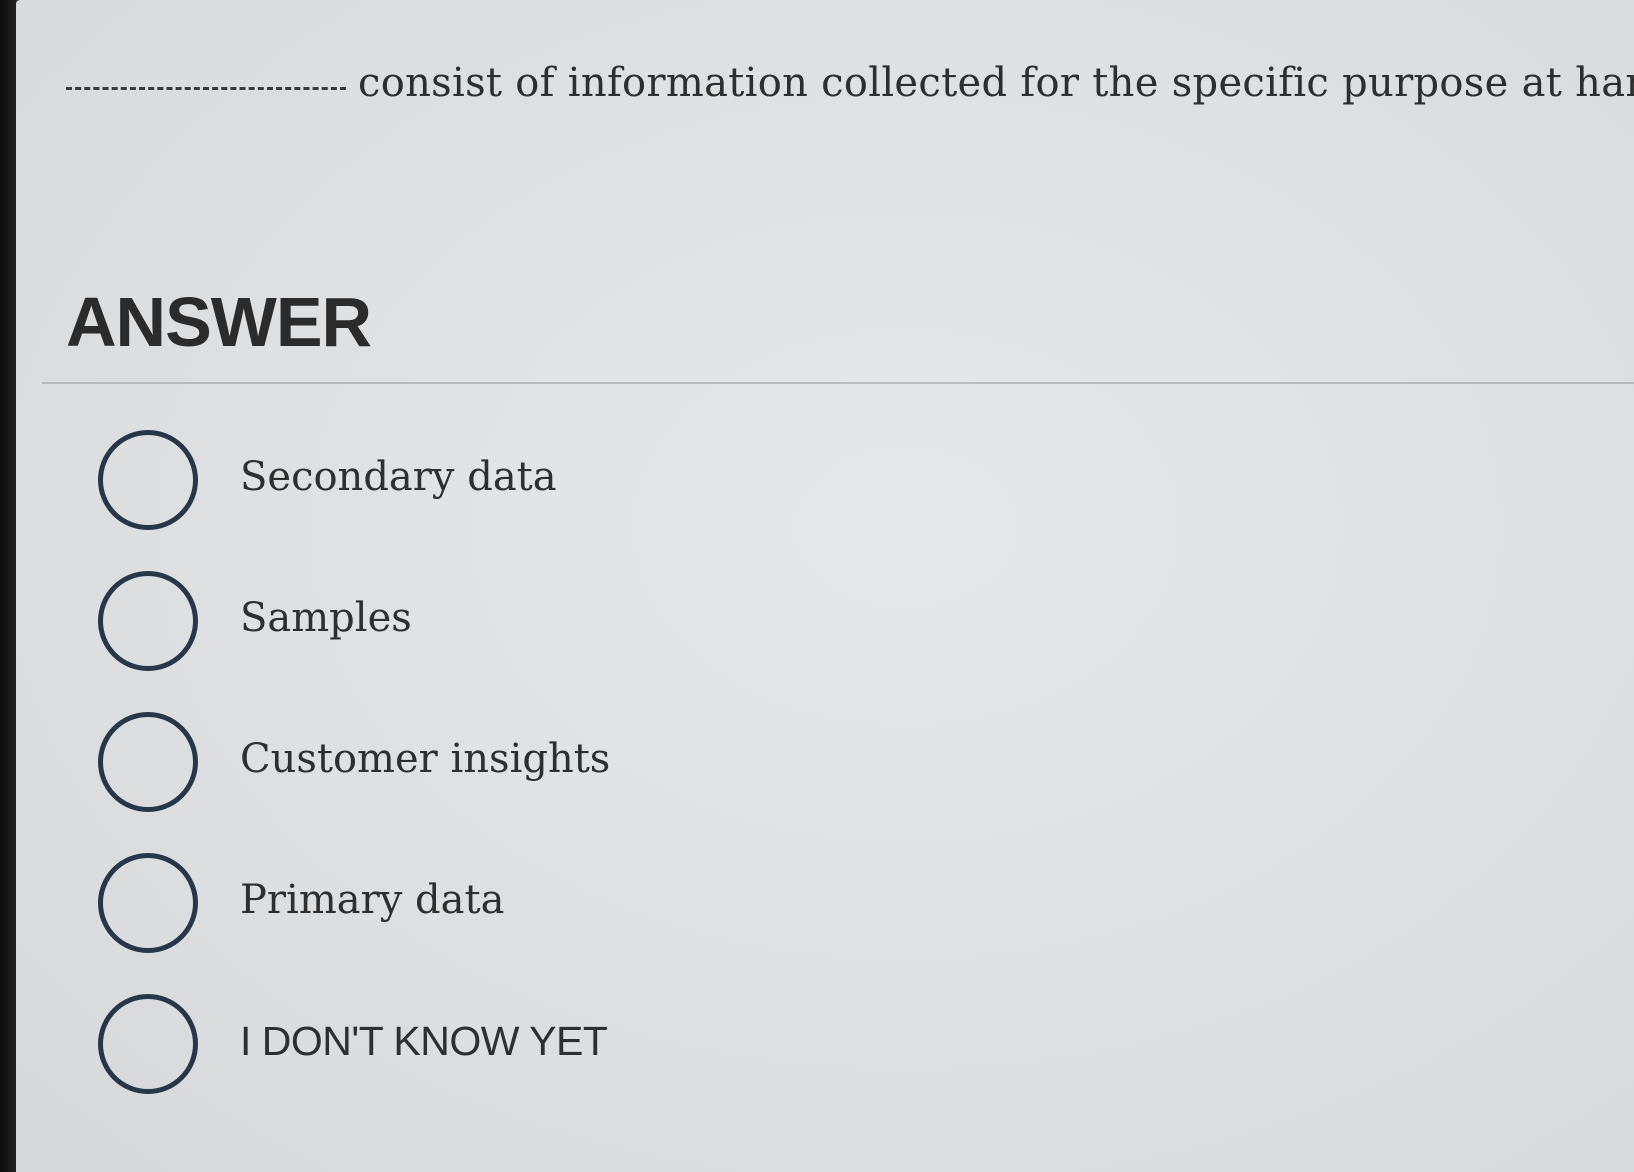 This screenshot has width=1634, height=1172. I want to click on option-i-dont-know-yet: I DON'T KNOW YET, so click(430, 1049).